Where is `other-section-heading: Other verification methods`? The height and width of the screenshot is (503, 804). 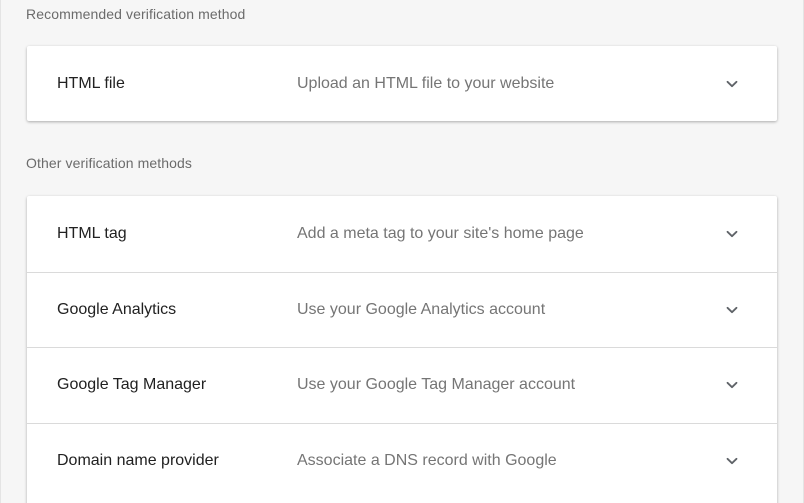
other-section-heading: Other verification methods is located at coordinates (109, 163).